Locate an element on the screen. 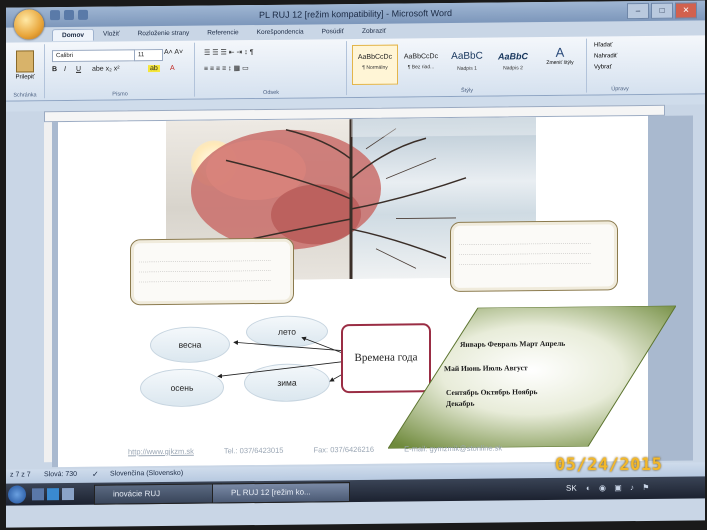 The image size is (707, 530). bullets-icon: ☰ ☰ ☰ ⇤ ⇥ ↕ ¶ is located at coordinates (229, 52).